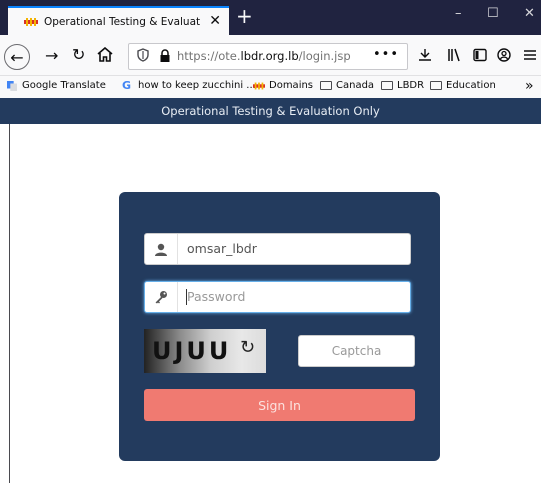 This screenshot has height=483, width=541. Describe the element at coordinates (355, 85) in the screenshot. I see `bookmark-label: Canada` at that location.